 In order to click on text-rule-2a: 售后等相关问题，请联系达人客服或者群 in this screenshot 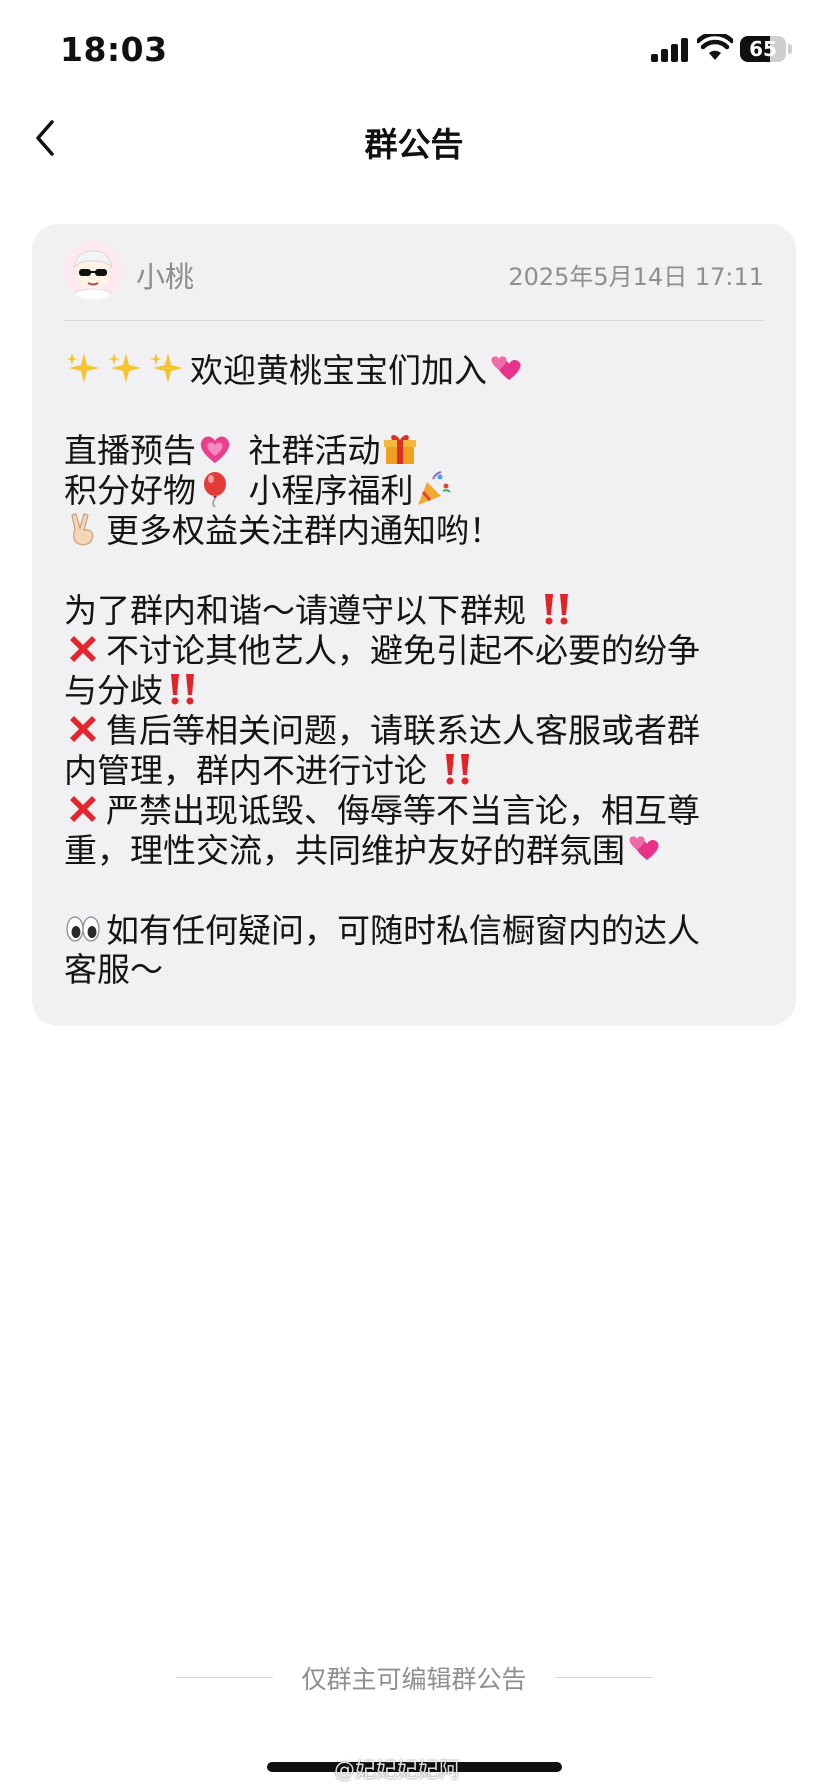, I will do `click(403, 730)`.